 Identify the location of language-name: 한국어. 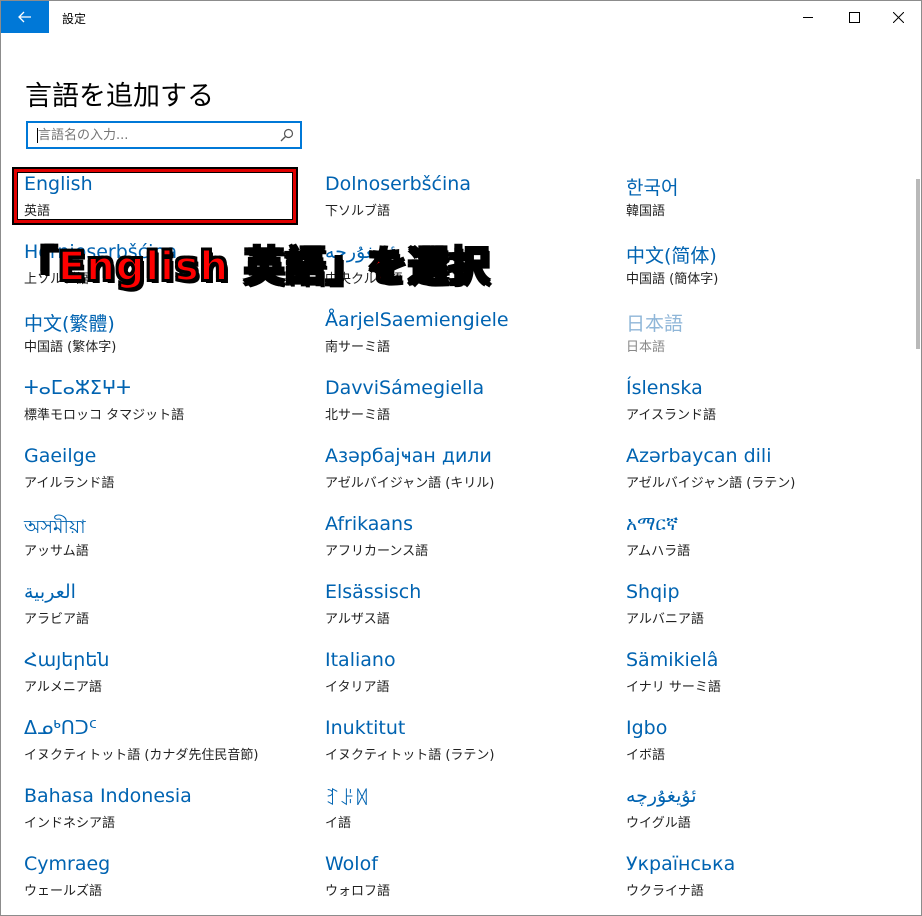
(652, 188).